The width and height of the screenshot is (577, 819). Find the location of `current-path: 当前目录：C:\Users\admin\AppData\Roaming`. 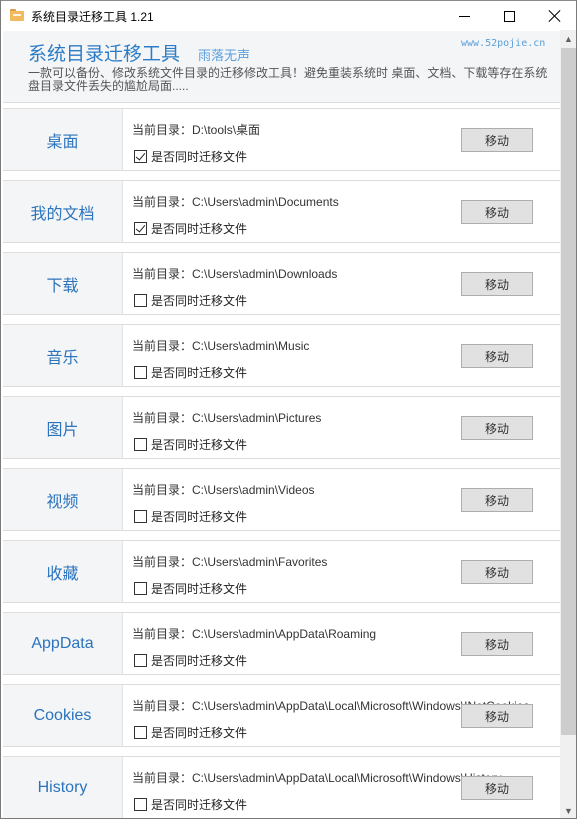

current-path: 当前目录：C:\Users\admin\AppData\Roaming is located at coordinates (254, 633).